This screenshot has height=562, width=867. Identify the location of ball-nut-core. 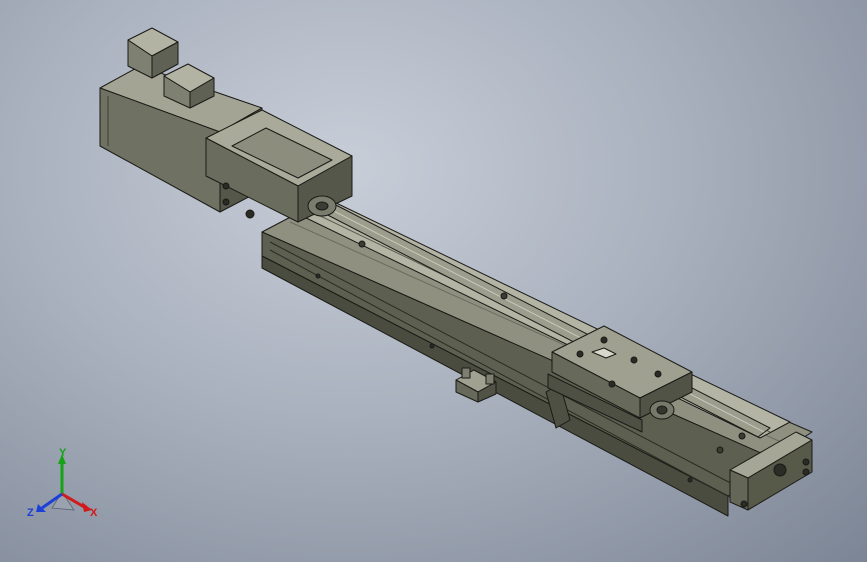
(662, 410).